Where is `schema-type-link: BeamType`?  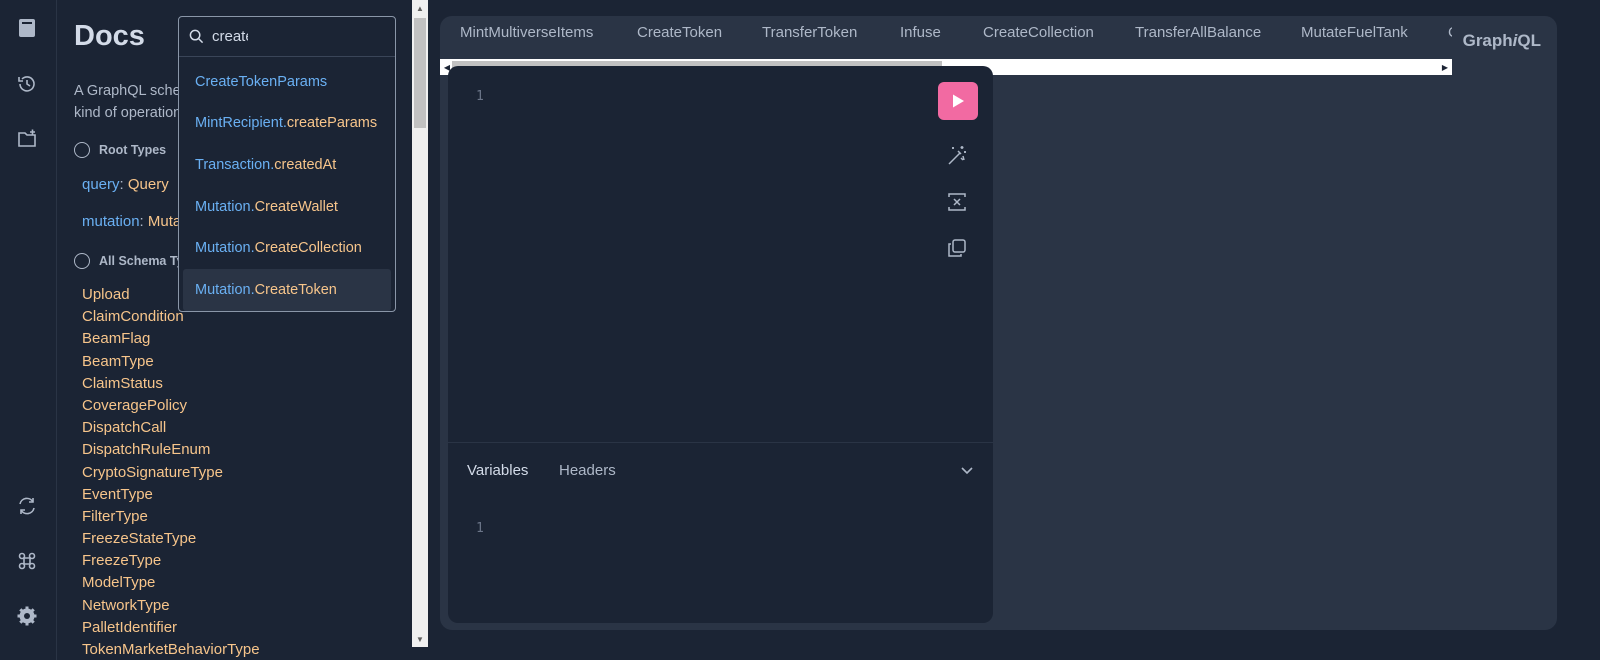
schema-type-link: BeamType is located at coordinates (171, 362).